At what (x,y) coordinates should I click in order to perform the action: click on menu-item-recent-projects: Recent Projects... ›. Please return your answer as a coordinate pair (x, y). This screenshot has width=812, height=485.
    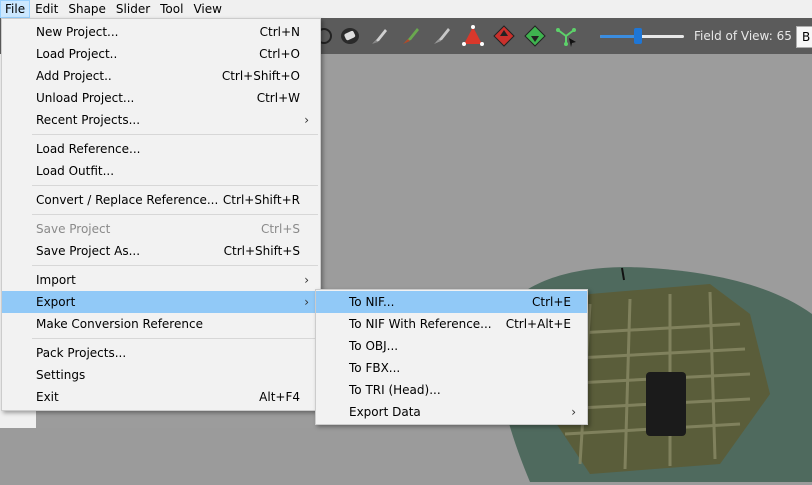
    Looking at the image, I should click on (161, 120).